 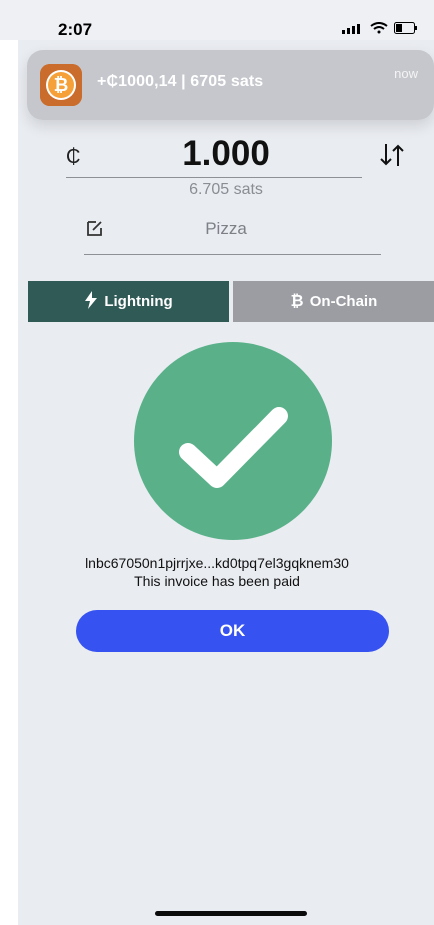 I want to click on left-margin-band, so click(x=9, y=20).